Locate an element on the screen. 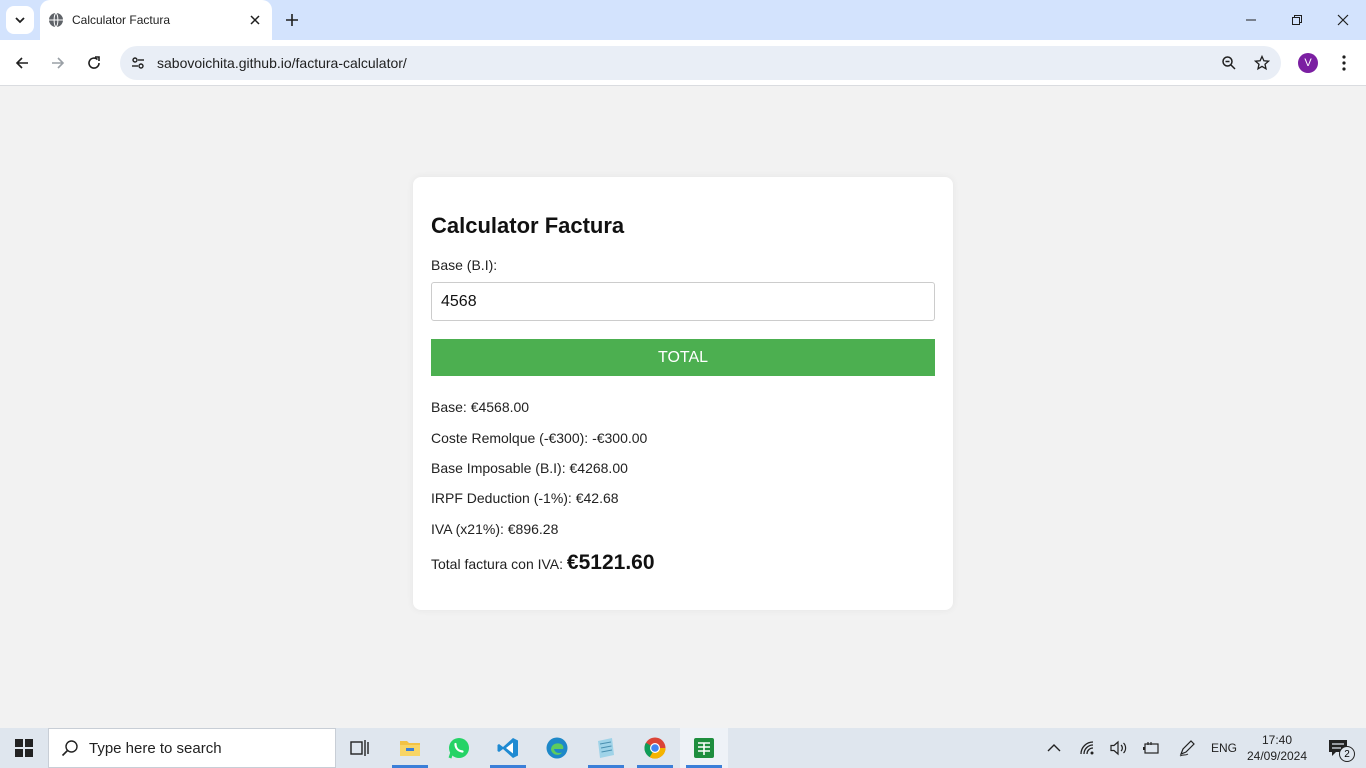 The image size is (1366, 768). back-button is located at coordinates (22, 63).